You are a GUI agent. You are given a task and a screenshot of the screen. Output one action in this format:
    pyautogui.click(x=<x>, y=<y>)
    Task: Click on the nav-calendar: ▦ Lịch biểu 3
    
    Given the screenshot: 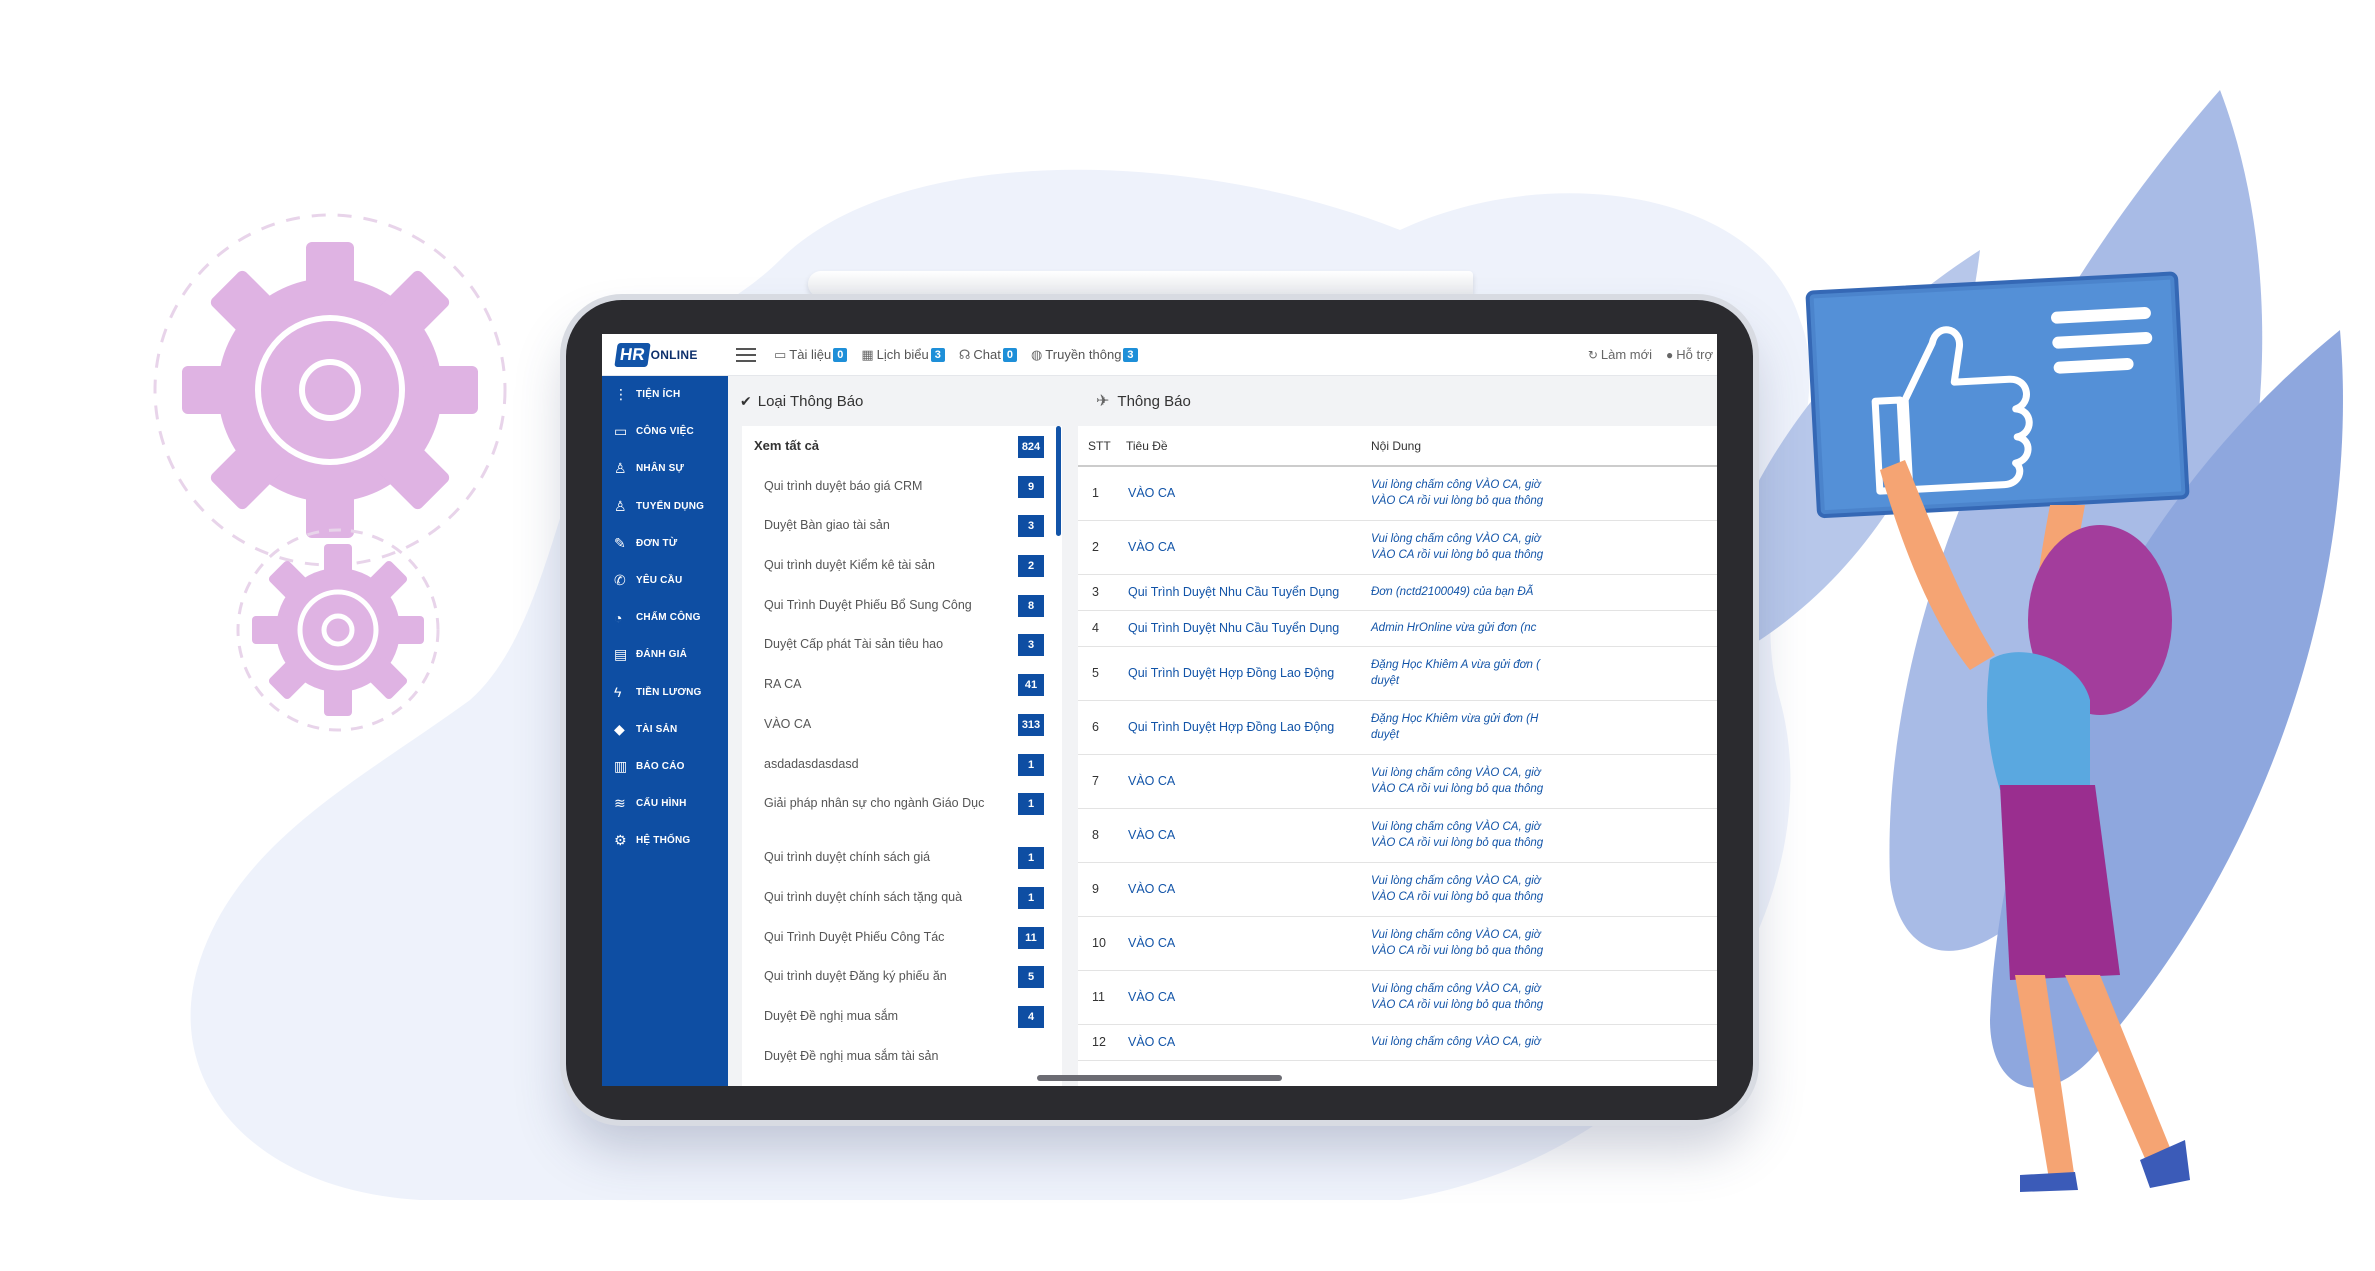 What is the action you would take?
    pyautogui.click(x=903, y=355)
    